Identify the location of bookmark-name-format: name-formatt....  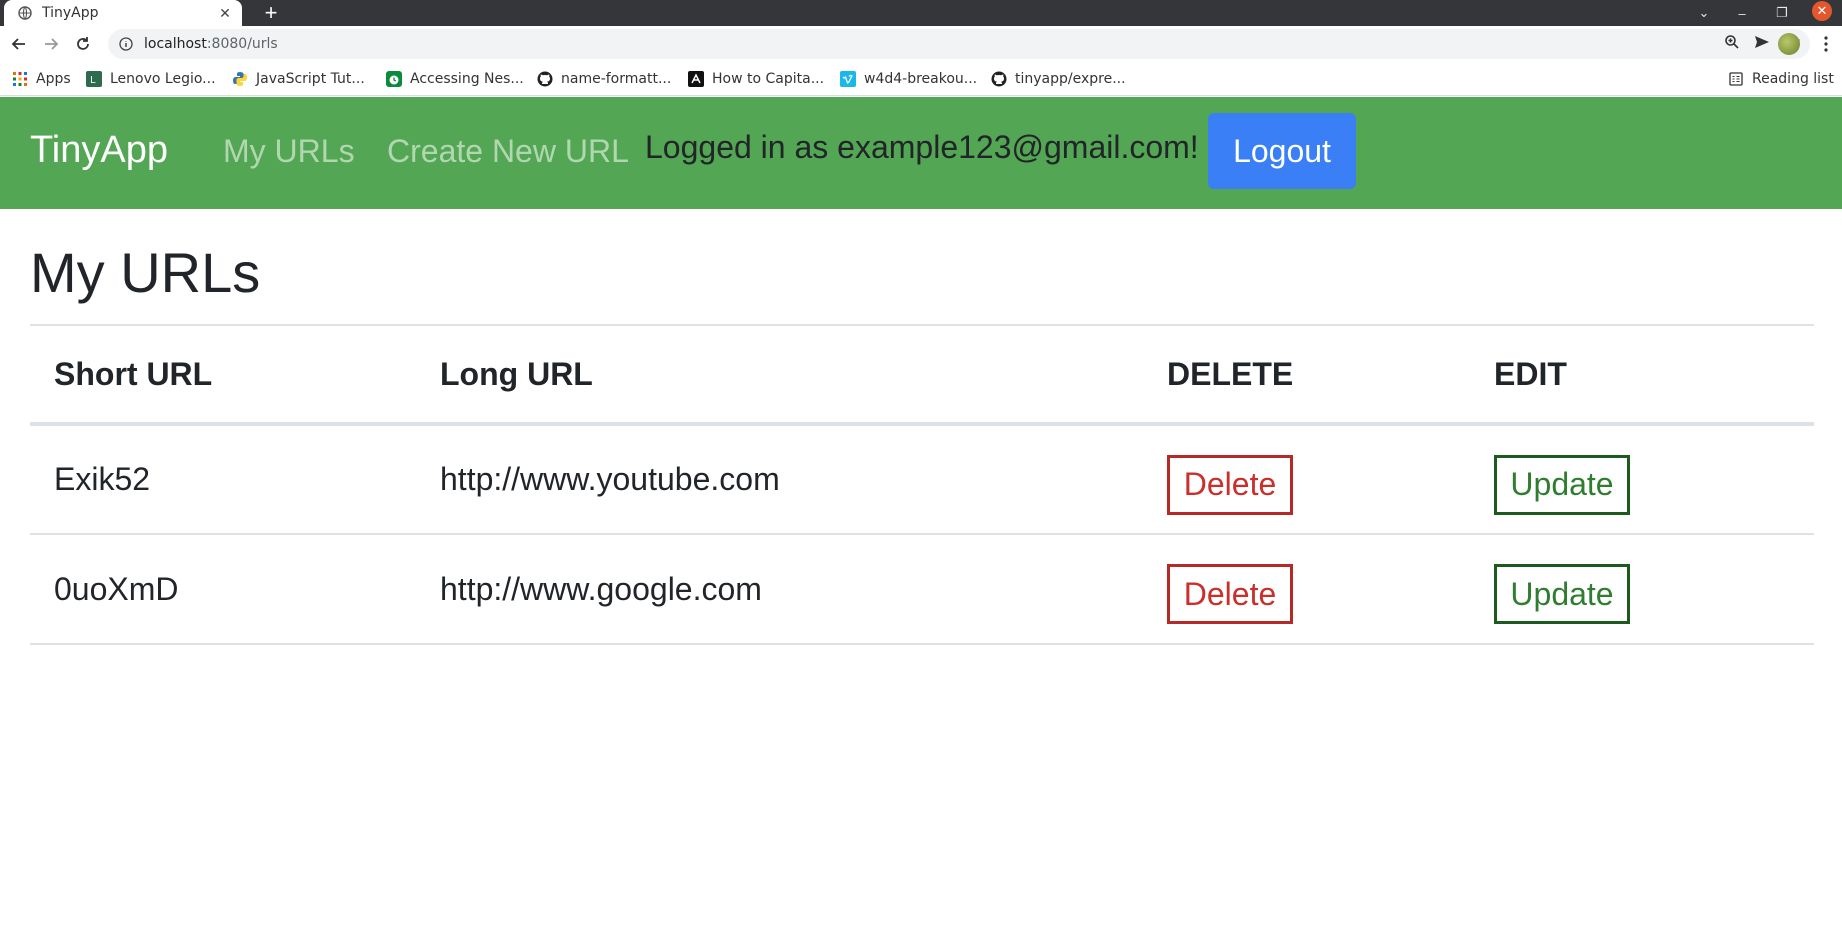
(604, 79).